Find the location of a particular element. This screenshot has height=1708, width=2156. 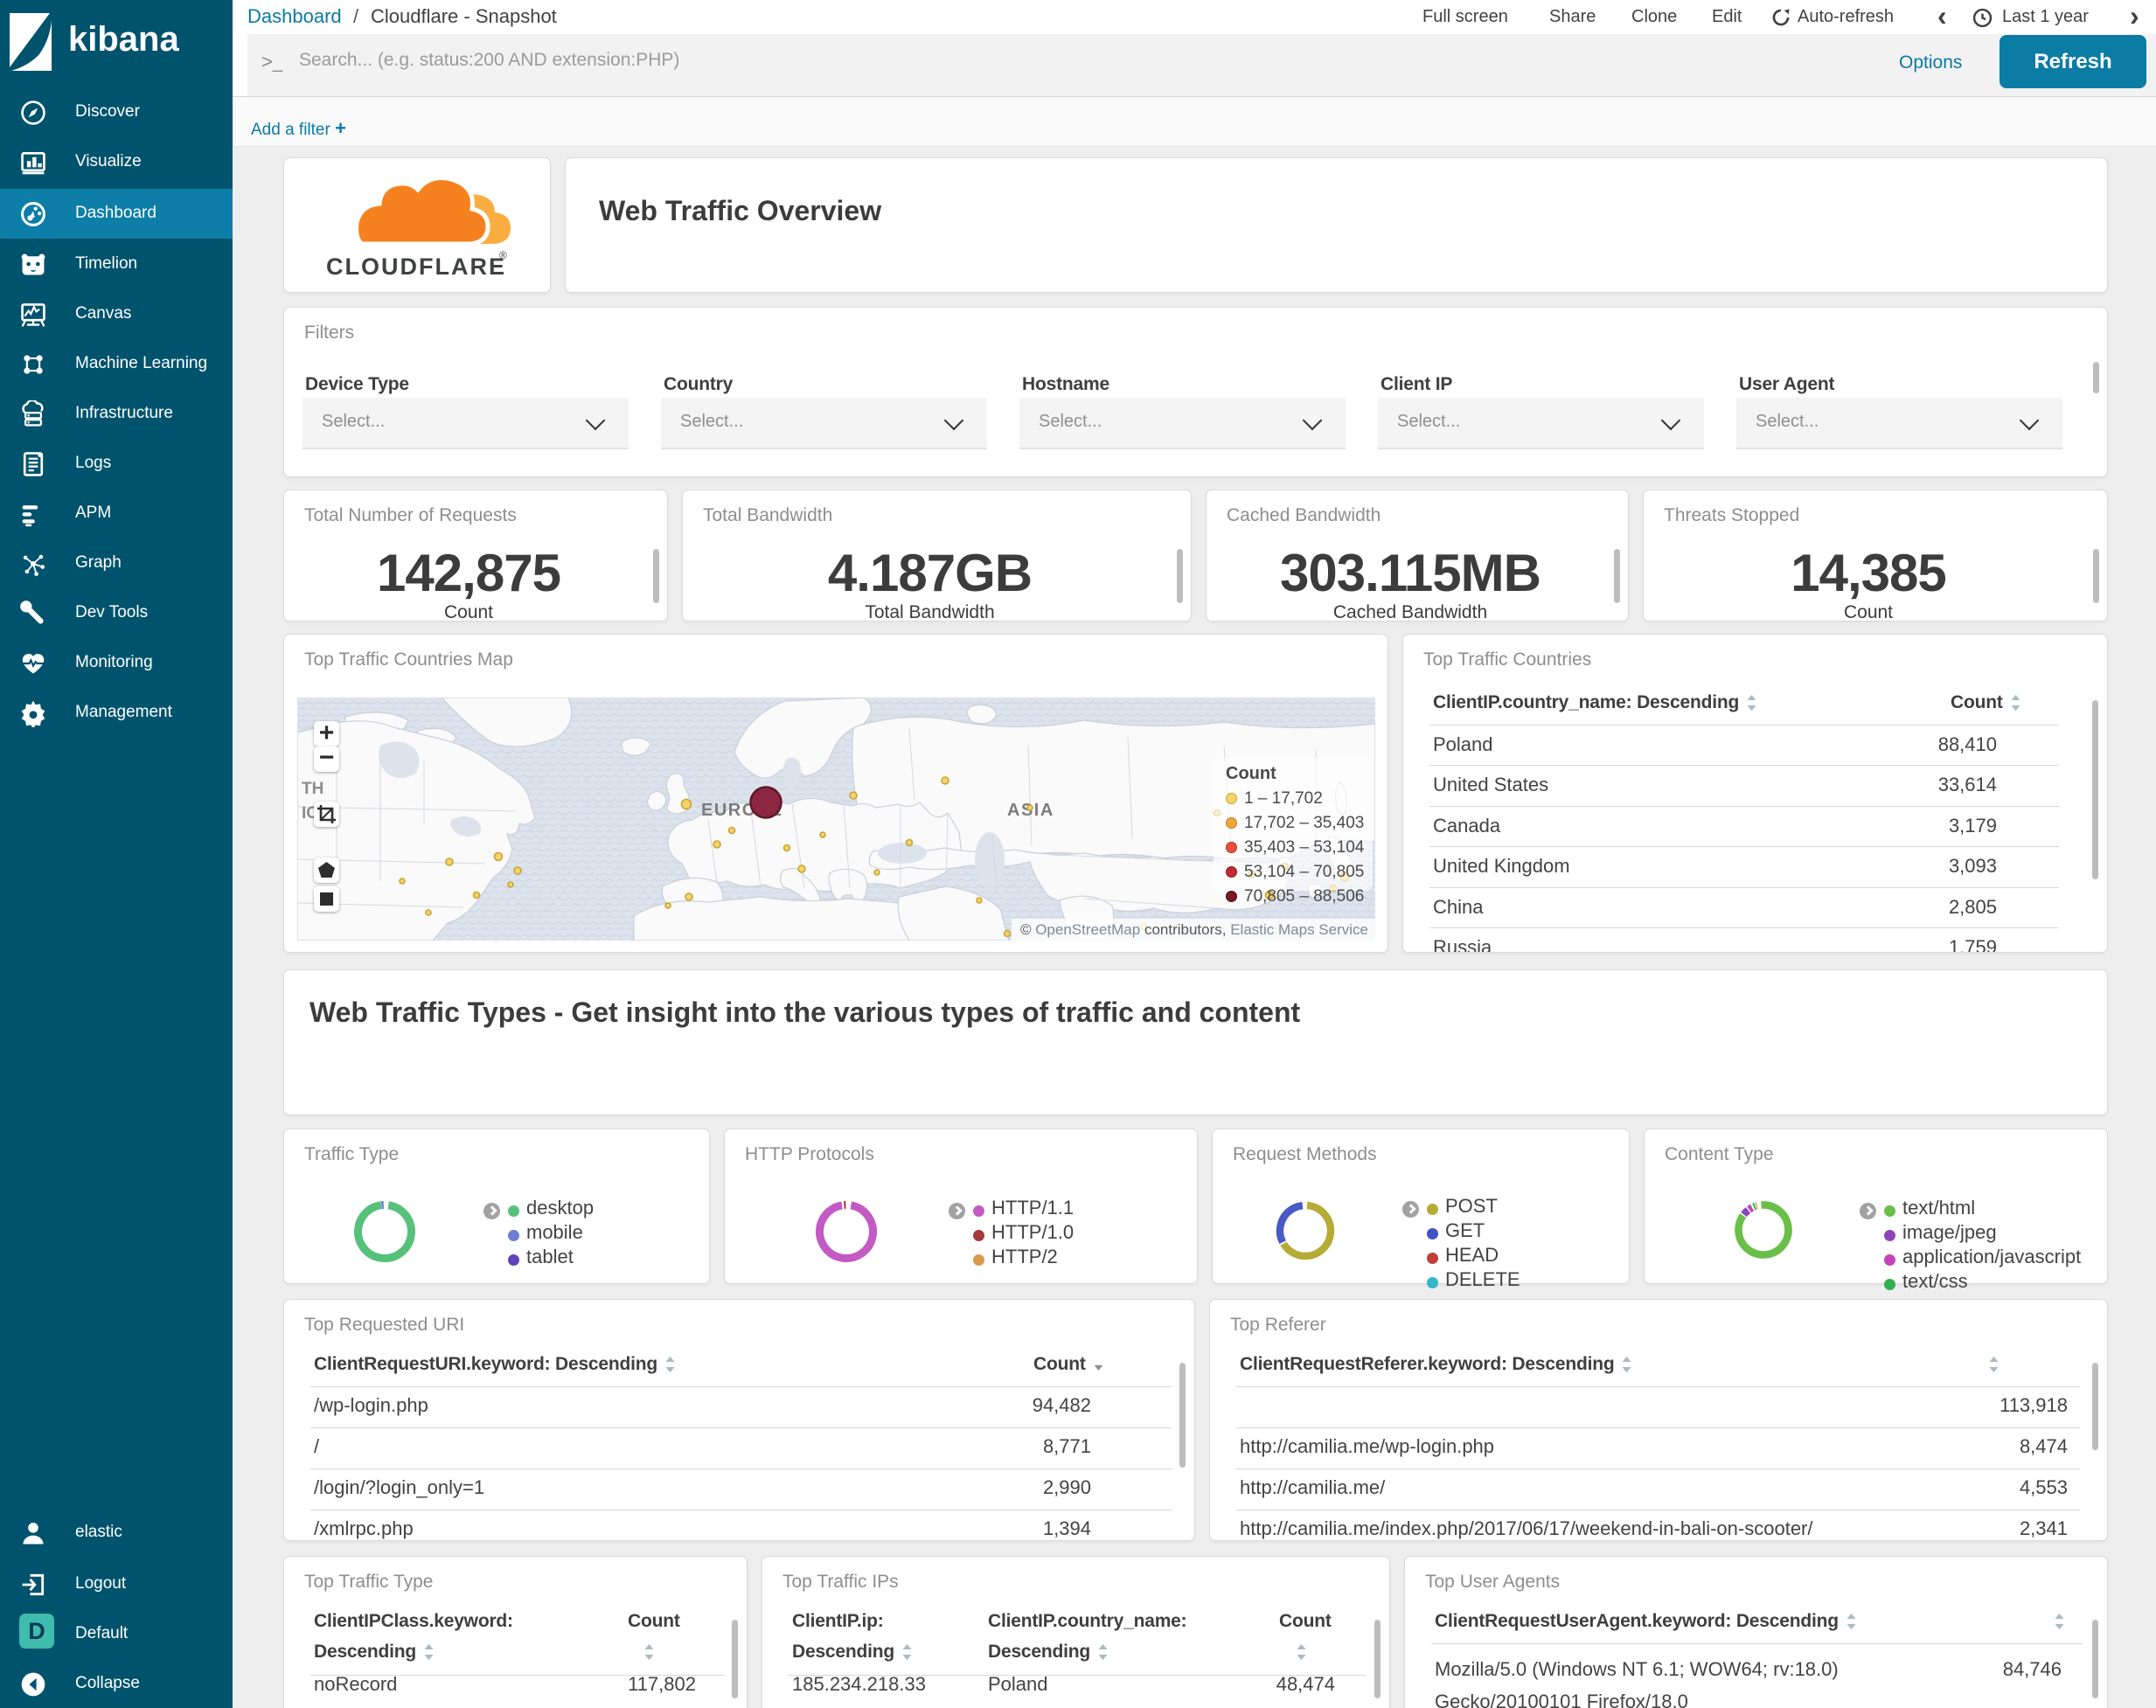

svg-text: CLOUDFLARE is located at coordinates (416, 266).